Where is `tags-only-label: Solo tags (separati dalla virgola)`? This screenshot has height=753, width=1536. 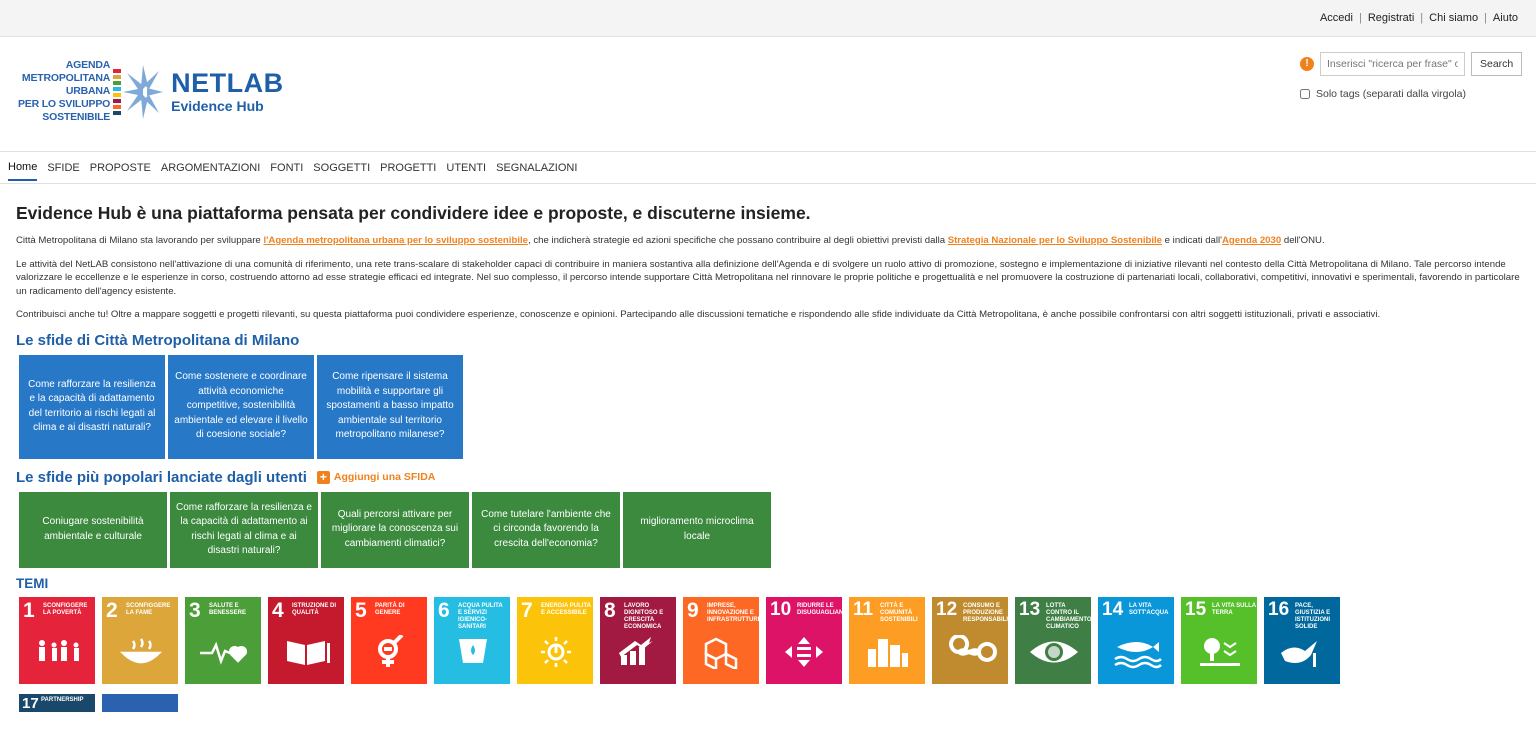
tags-only-label: Solo tags (separati dalla virgola) is located at coordinates (1391, 94).